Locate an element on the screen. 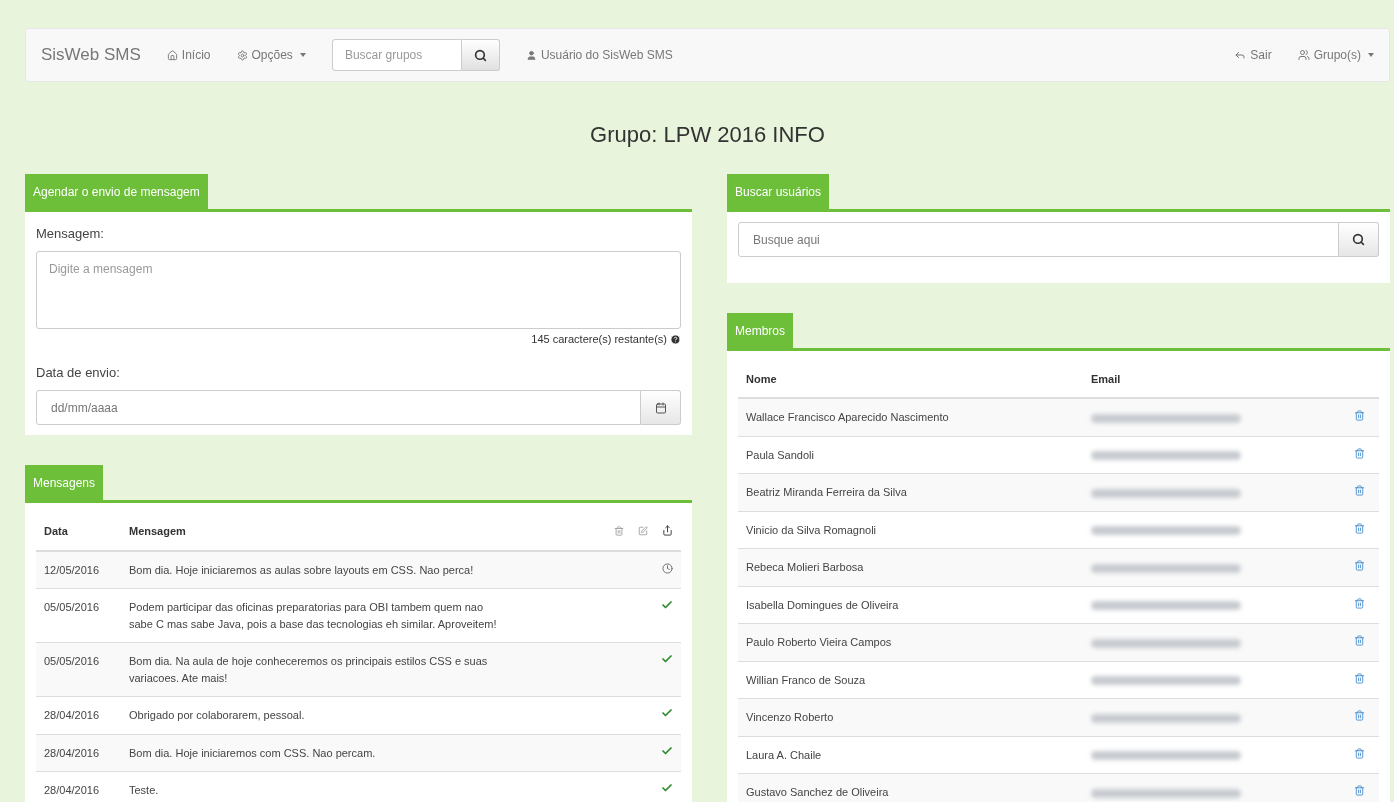 This screenshot has height=802, width=1394. table-cell: Beatriz Miranda Ferreira da Silva is located at coordinates (910, 492).